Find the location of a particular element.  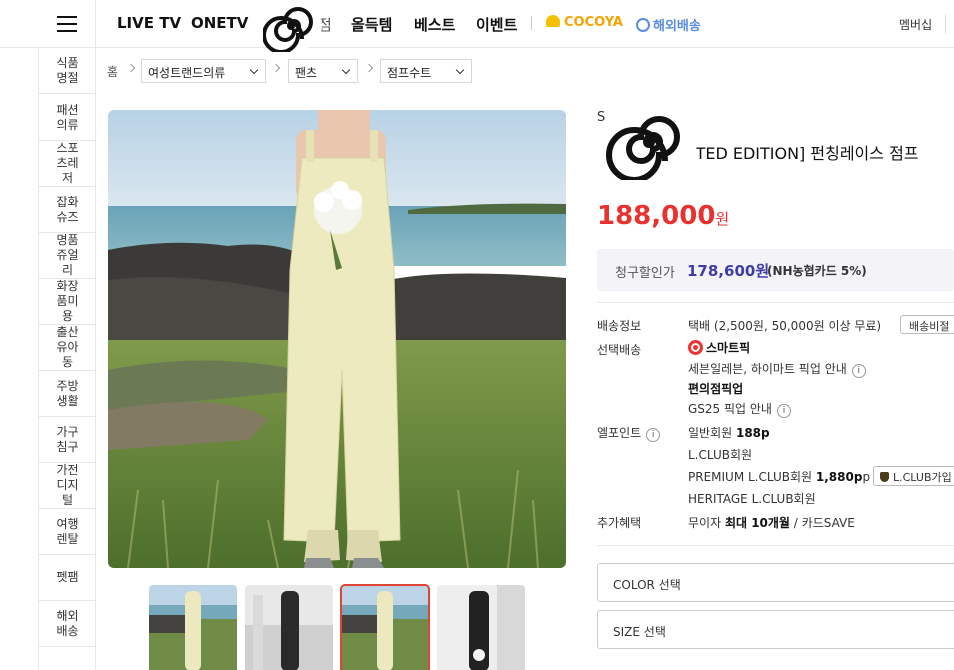

nav-live-tv: LIVE TV is located at coordinates (149, 23).